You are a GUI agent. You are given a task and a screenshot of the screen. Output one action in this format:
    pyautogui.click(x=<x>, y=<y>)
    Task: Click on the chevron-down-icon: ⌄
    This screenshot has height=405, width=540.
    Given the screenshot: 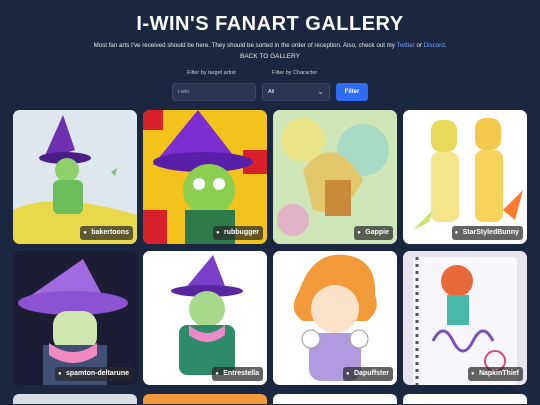 What is the action you would take?
    pyautogui.click(x=320, y=91)
    